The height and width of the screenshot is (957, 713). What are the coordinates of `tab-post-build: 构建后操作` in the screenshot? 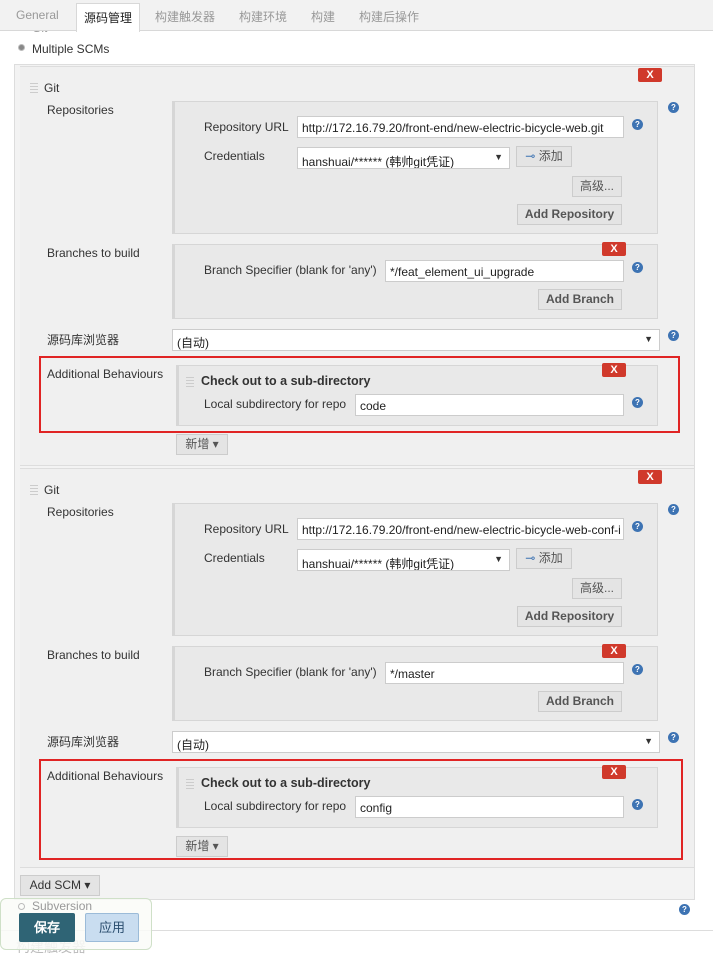 It's located at (389, 16).